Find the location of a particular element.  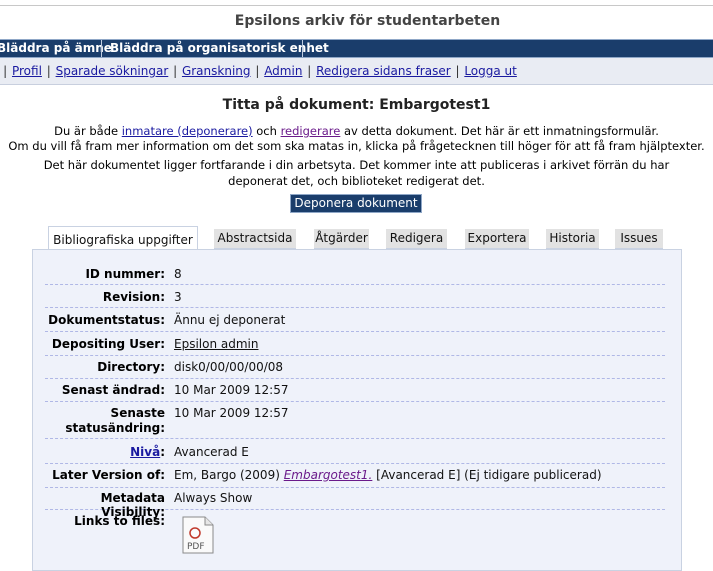

field-label: Senaste statusändring: is located at coordinates (105, 421).